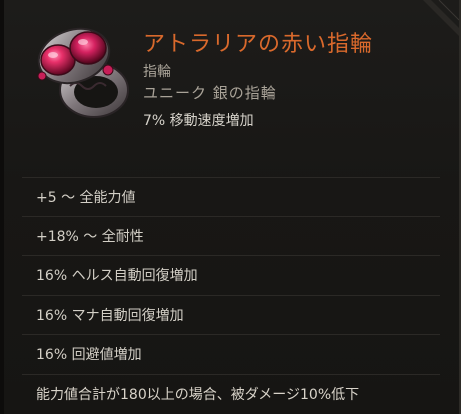 This screenshot has height=414, width=461. What do you see at coordinates (231, 236) in the screenshot?
I see `affix-row: +18% 〜 全耐性` at bounding box center [231, 236].